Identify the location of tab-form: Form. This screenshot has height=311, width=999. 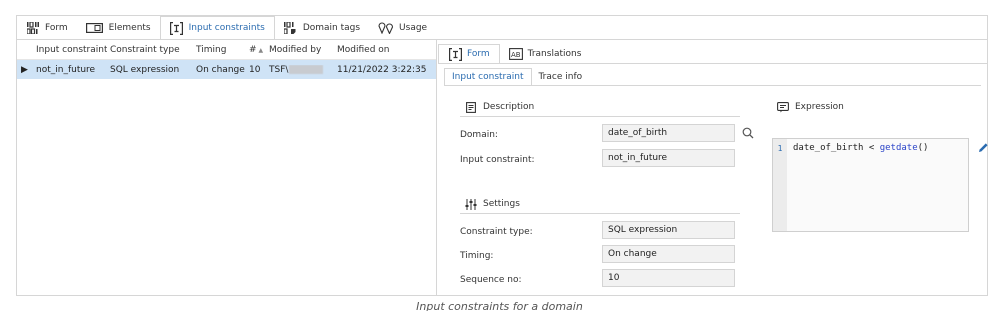
(47, 28).